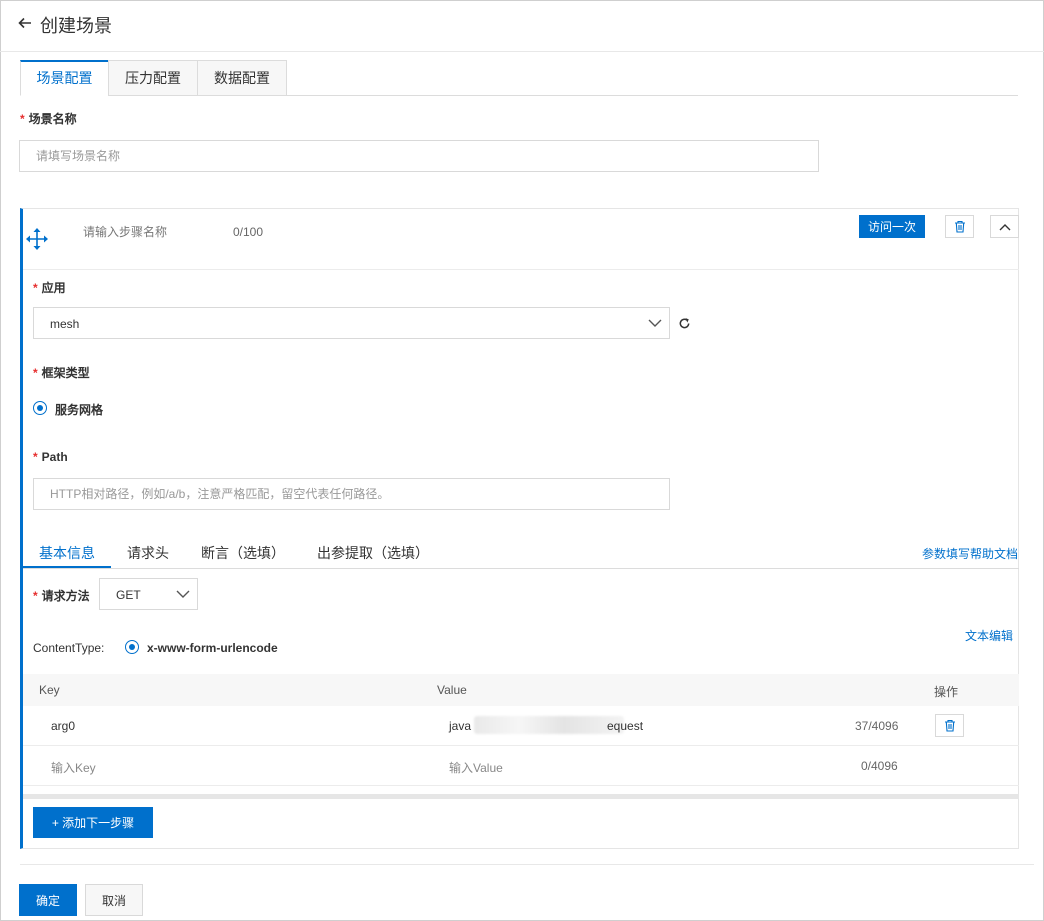 Image resolution: width=1044 pixels, height=921 pixels. I want to click on column-value: Value, so click(452, 690).